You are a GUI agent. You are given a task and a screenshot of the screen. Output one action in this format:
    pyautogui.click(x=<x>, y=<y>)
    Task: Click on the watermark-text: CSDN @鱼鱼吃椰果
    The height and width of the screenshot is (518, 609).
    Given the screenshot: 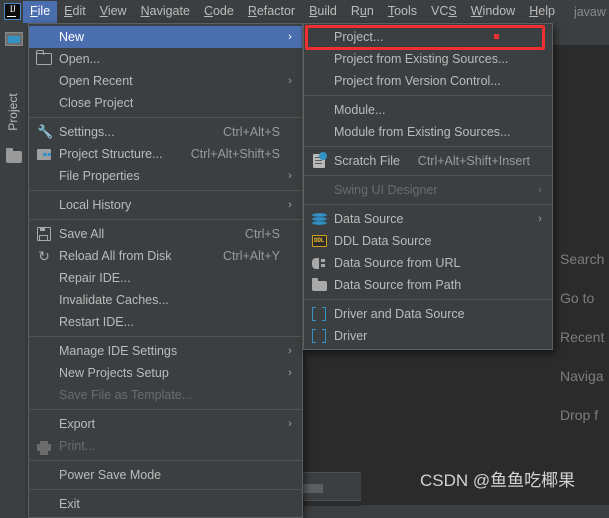 What is the action you would take?
    pyautogui.click(x=498, y=480)
    